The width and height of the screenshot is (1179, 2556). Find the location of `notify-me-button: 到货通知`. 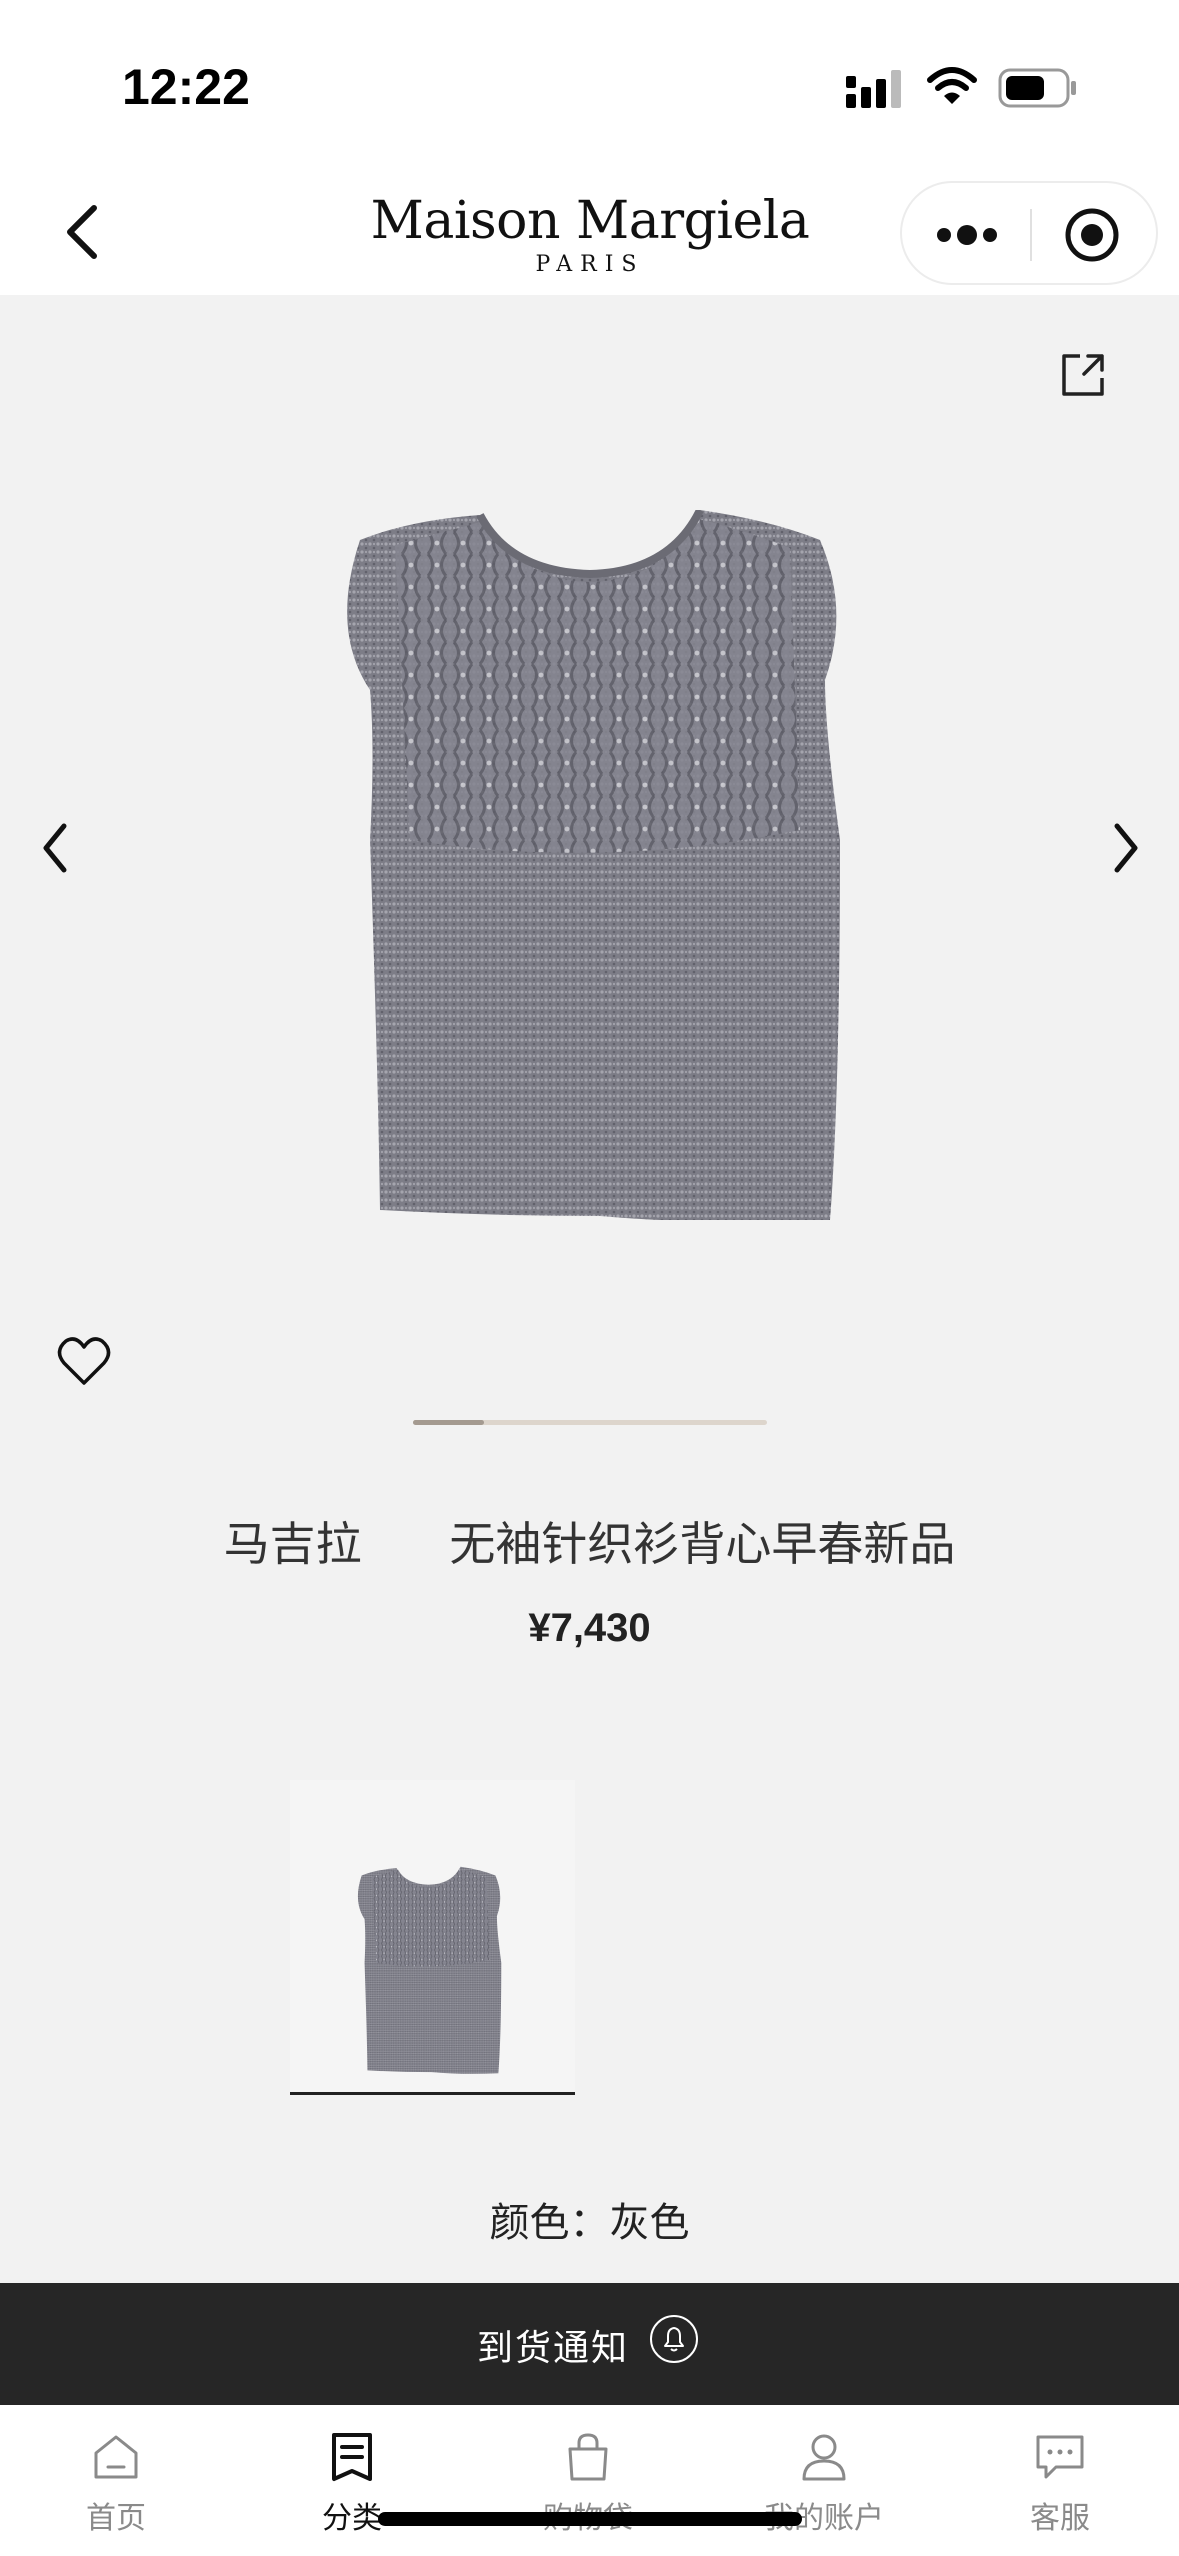

notify-me-button: 到货通知 is located at coordinates (589, 2344).